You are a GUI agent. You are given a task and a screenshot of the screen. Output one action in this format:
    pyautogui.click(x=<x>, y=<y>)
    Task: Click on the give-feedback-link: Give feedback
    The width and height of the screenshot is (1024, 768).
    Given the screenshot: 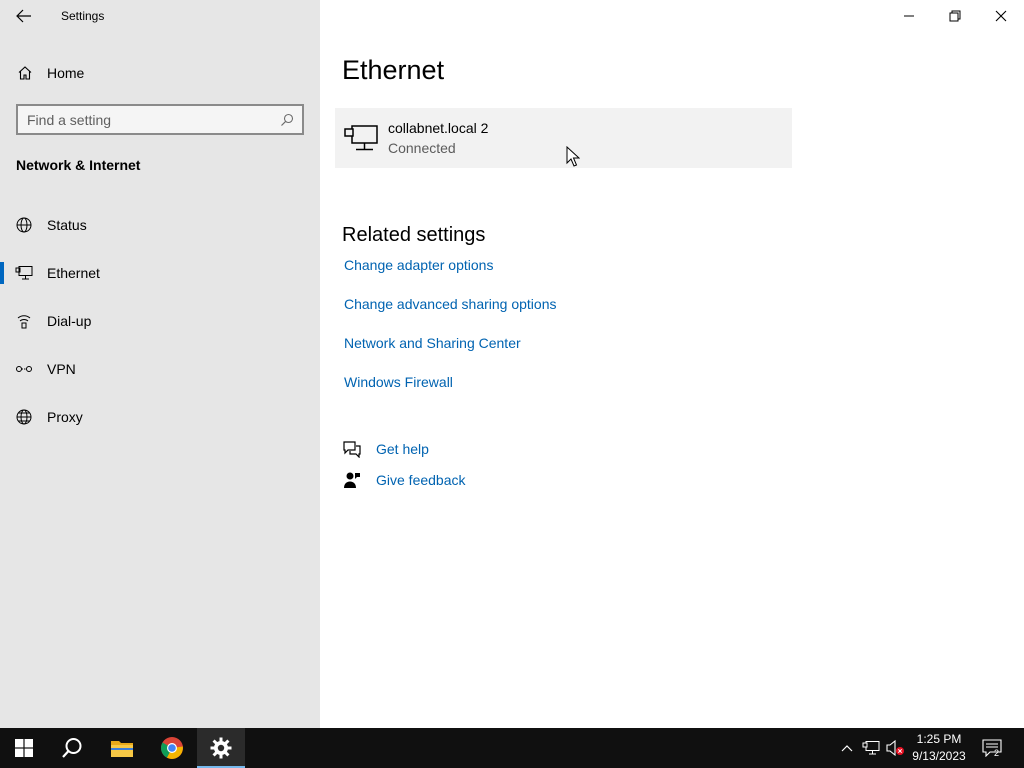 What is the action you would take?
    pyautogui.click(x=421, y=480)
    